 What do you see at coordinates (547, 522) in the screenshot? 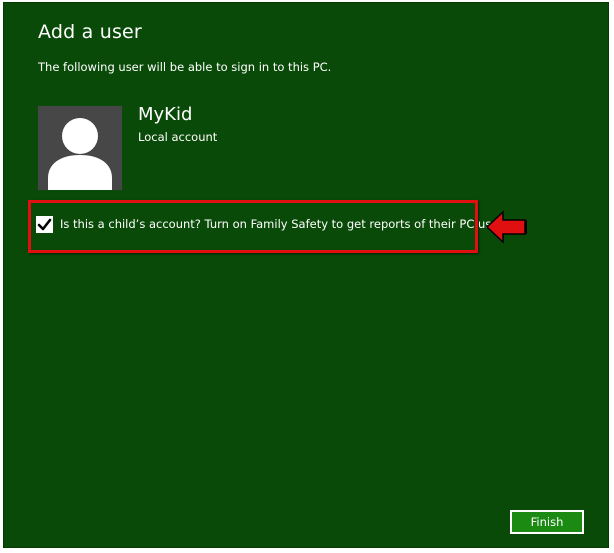
I see `finish-button: Finish` at bounding box center [547, 522].